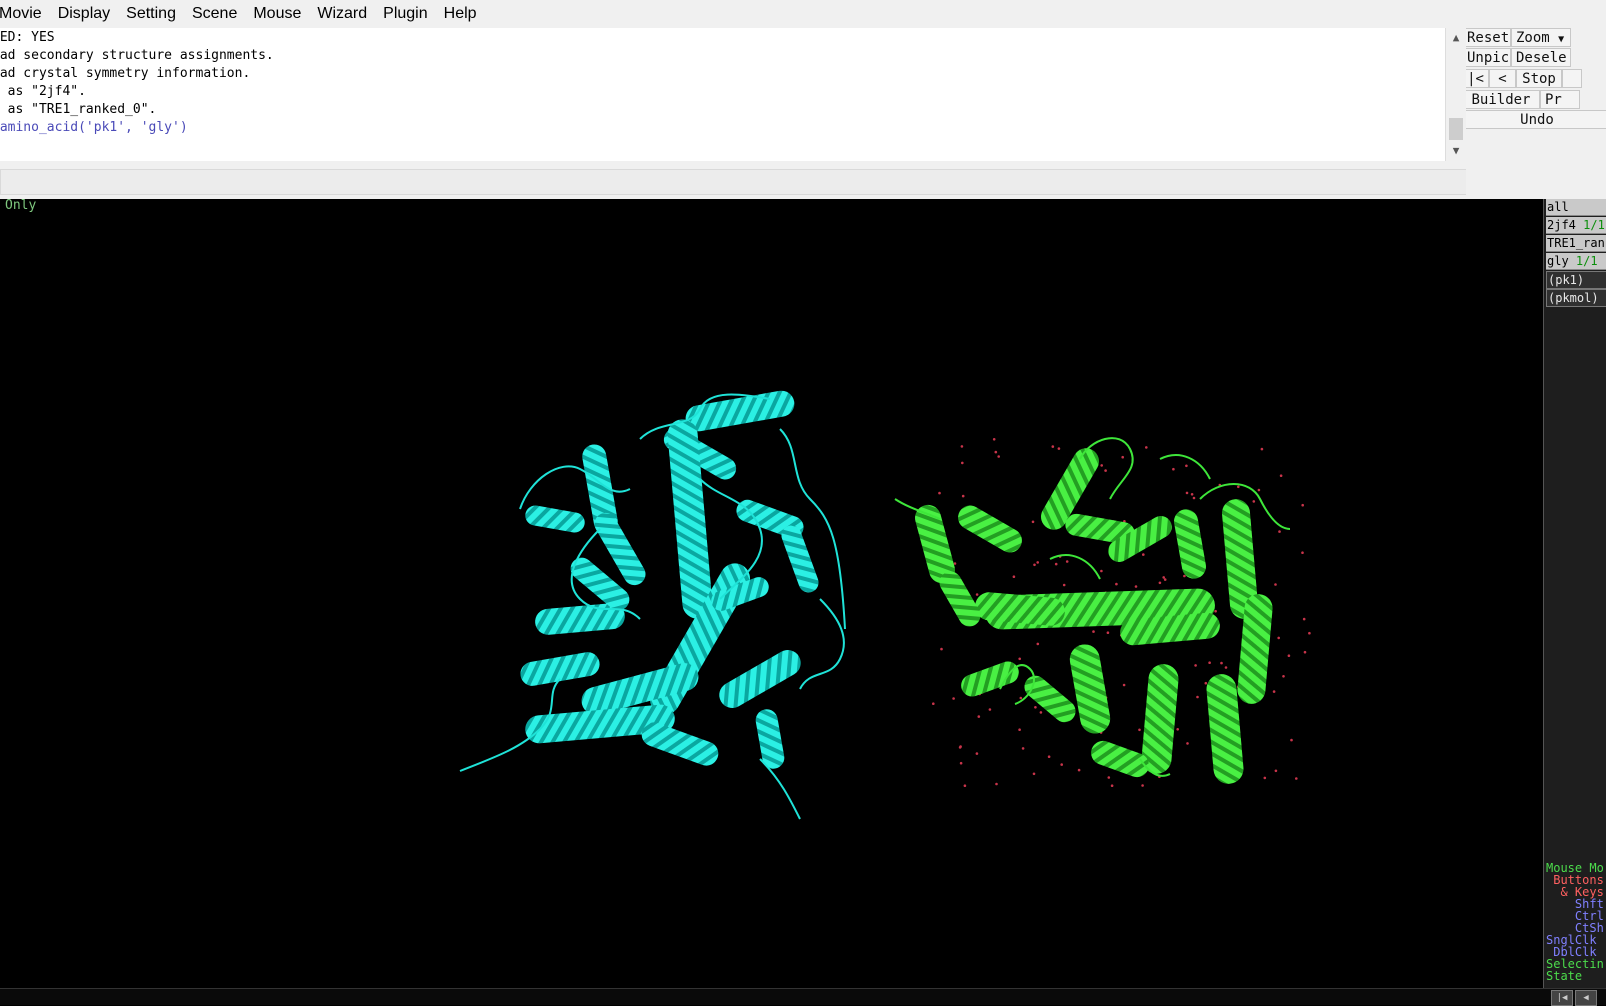 The image size is (1606, 1006). Describe the element at coordinates (27, 37) in the screenshot. I see `console-line: RED: YES` at that location.